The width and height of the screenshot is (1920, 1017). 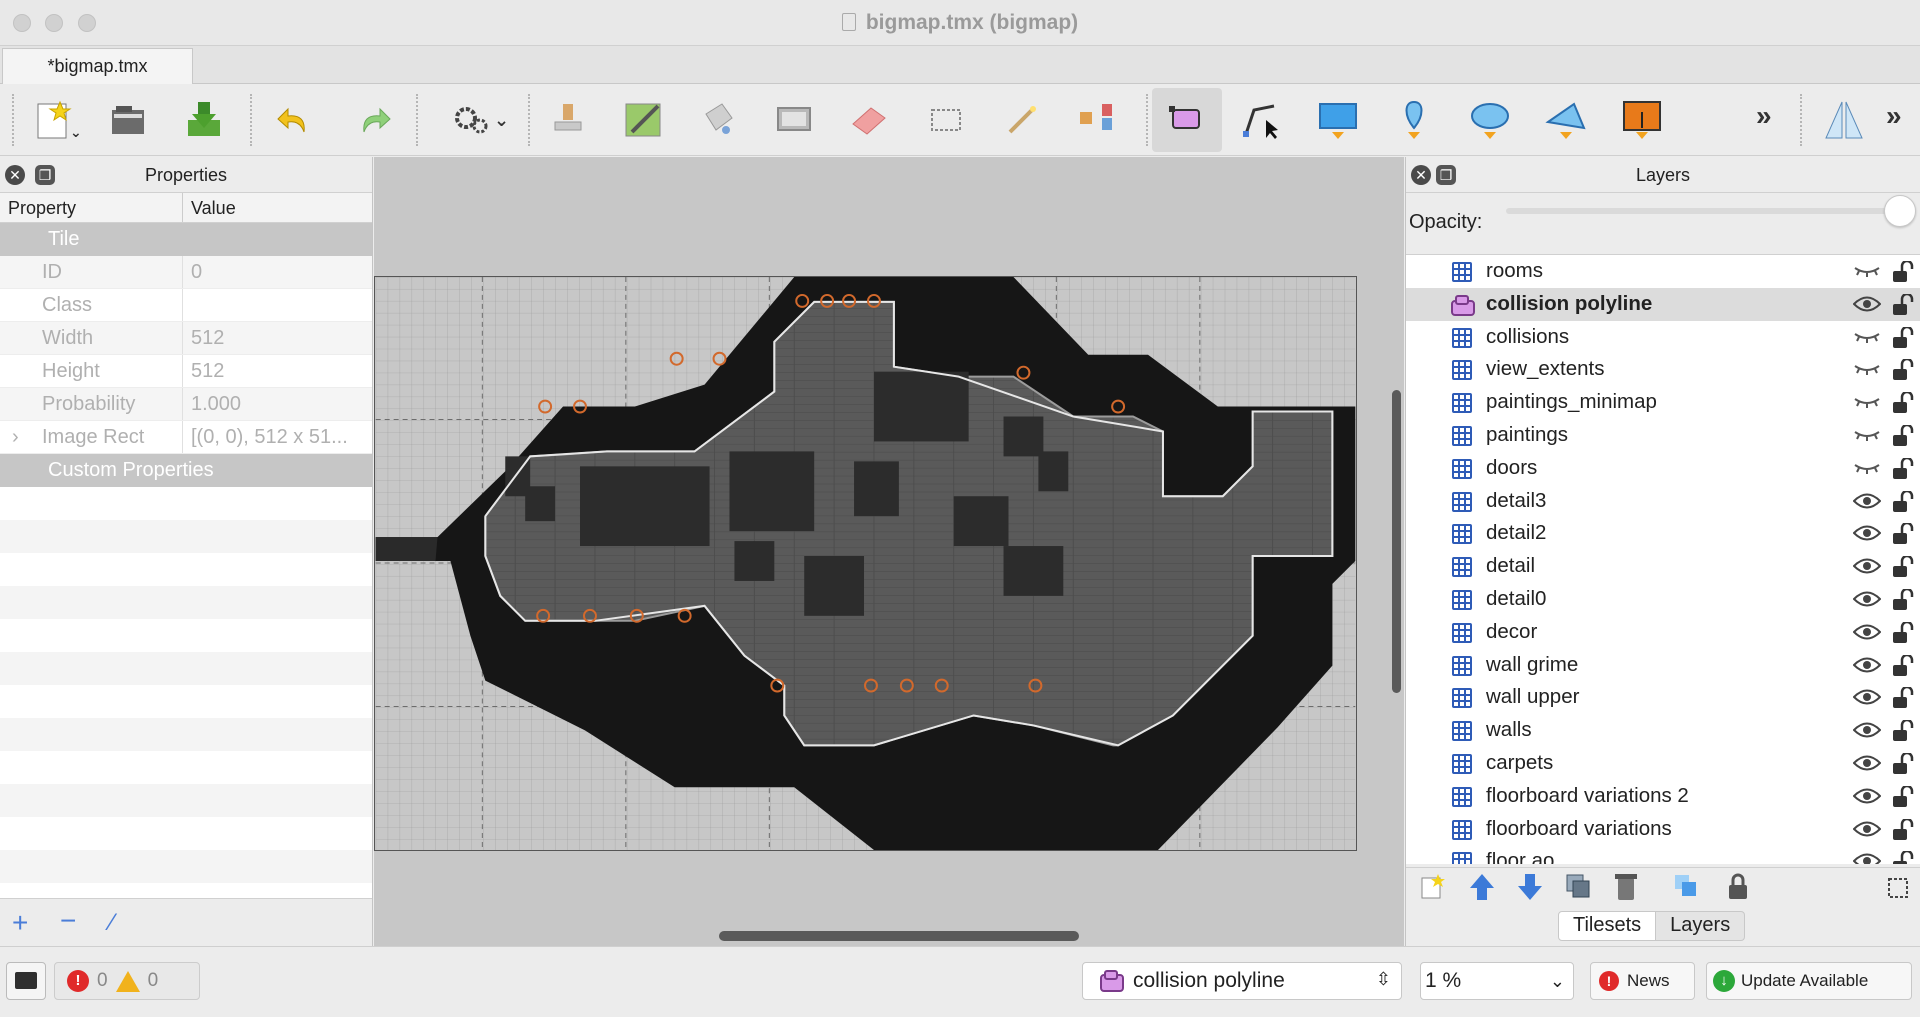 I want to click on duplicate-layer-icon, so click(x=1578, y=887).